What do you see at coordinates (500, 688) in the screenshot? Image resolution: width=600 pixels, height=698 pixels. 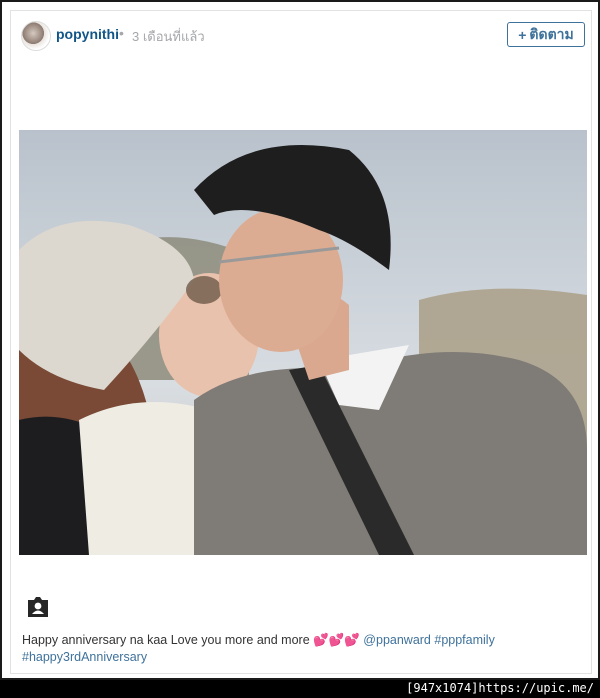 I see `watermark-text: [947x1074]https://upic.me/` at bounding box center [500, 688].